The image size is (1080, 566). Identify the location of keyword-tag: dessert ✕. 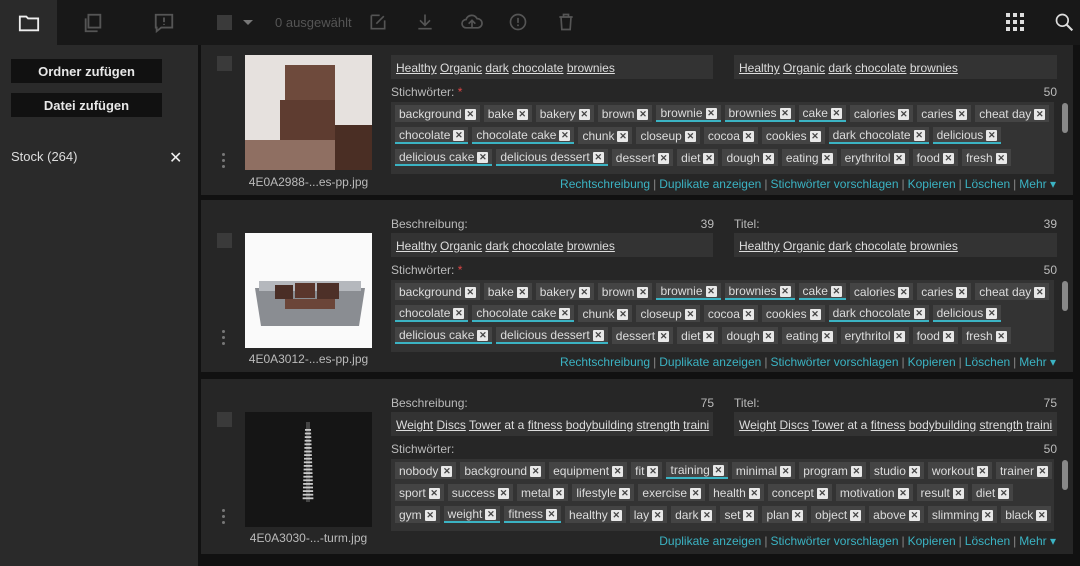
(642, 157).